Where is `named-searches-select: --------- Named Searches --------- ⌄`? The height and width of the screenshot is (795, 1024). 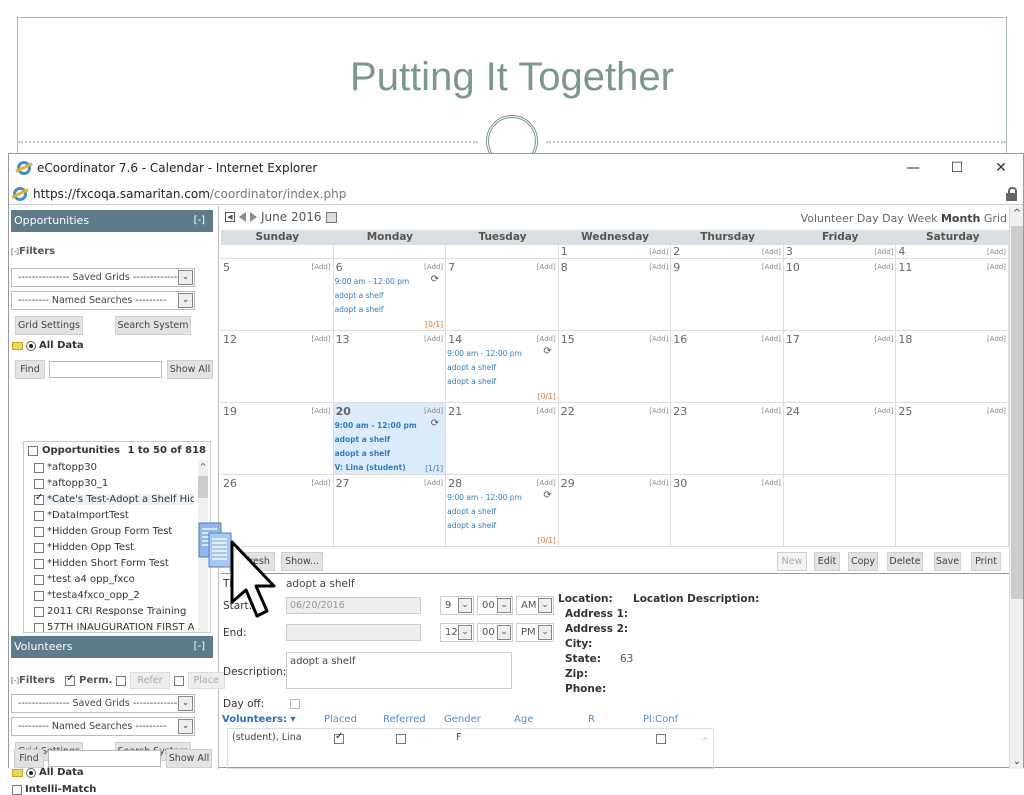 named-searches-select: --------- Named Searches --------- ⌄ is located at coordinates (103, 300).